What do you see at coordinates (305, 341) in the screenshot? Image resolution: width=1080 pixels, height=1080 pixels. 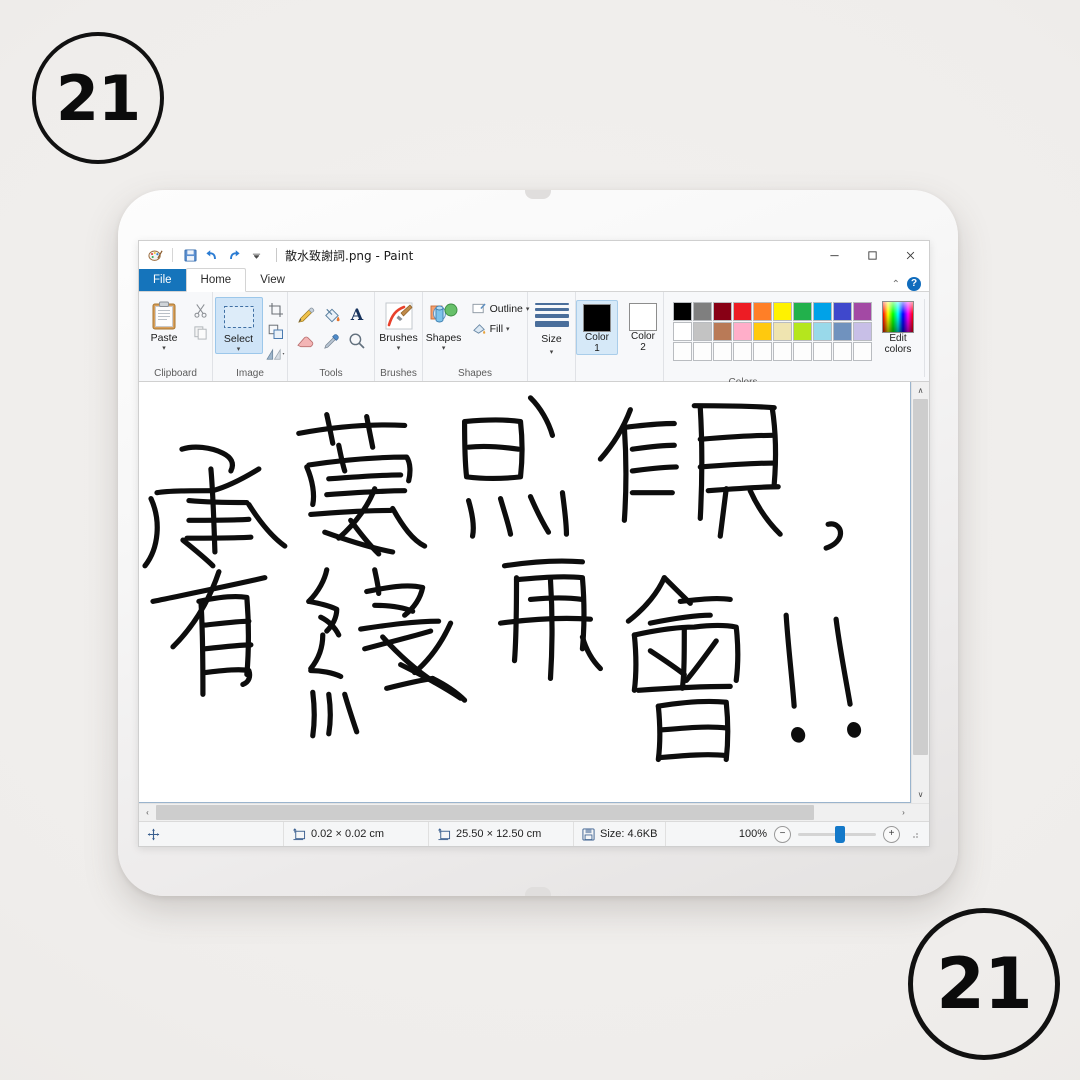 I see `eraser-icon` at bounding box center [305, 341].